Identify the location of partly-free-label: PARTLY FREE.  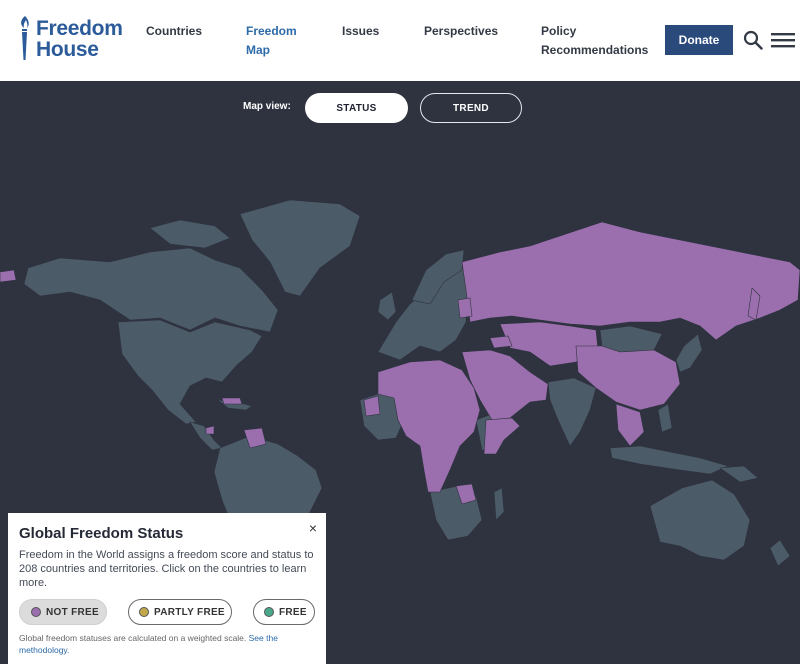
(189, 612).